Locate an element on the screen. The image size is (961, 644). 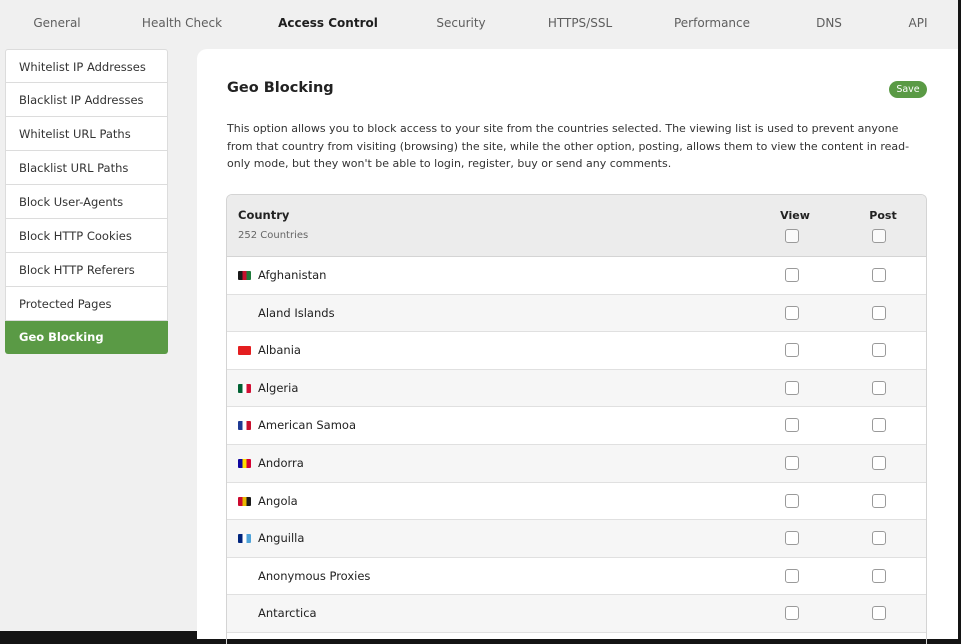
tab-health-check: Health Check is located at coordinates (182, 23).